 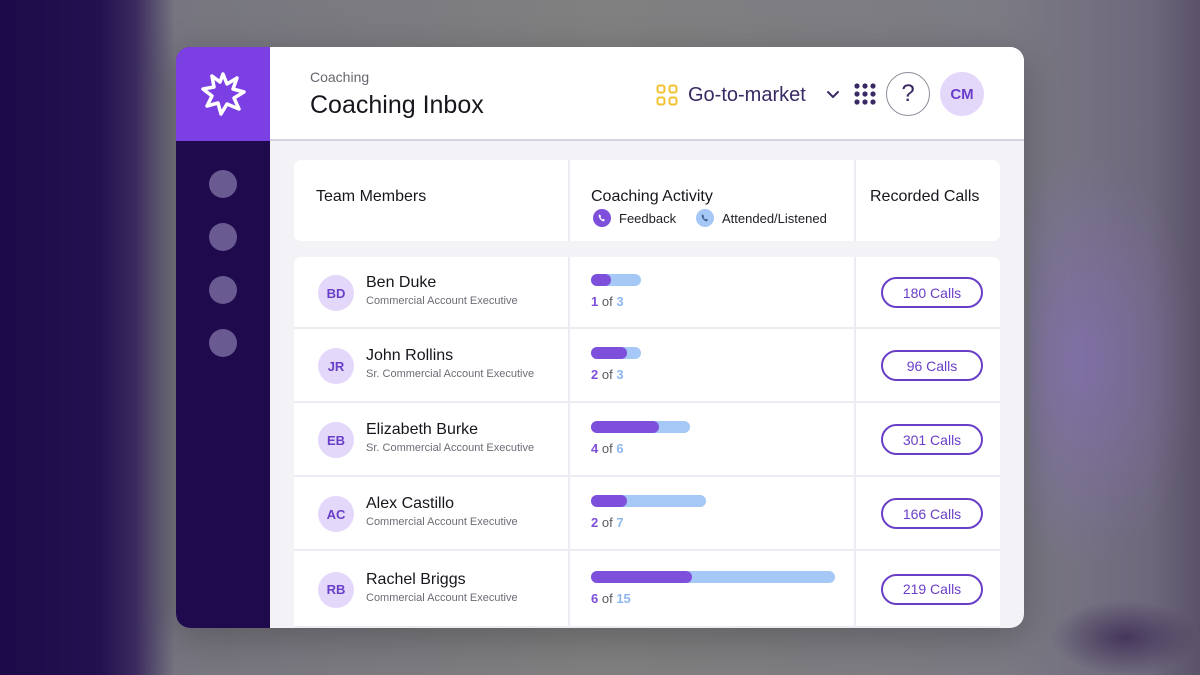 What do you see at coordinates (623, 598) in the screenshot?
I see `total-count: 15` at bounding box center [623, 598].